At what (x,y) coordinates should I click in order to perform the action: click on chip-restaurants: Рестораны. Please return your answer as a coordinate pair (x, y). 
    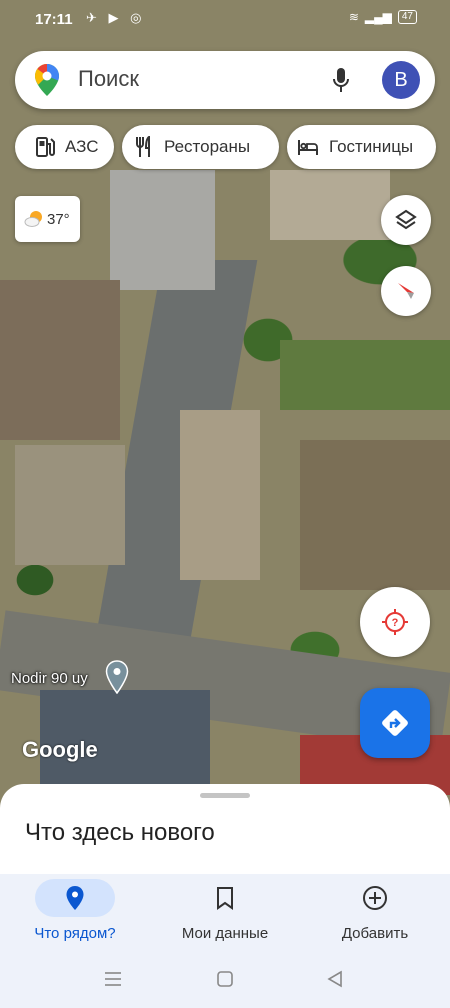
    Looking at the image, I should click on (200, 147).